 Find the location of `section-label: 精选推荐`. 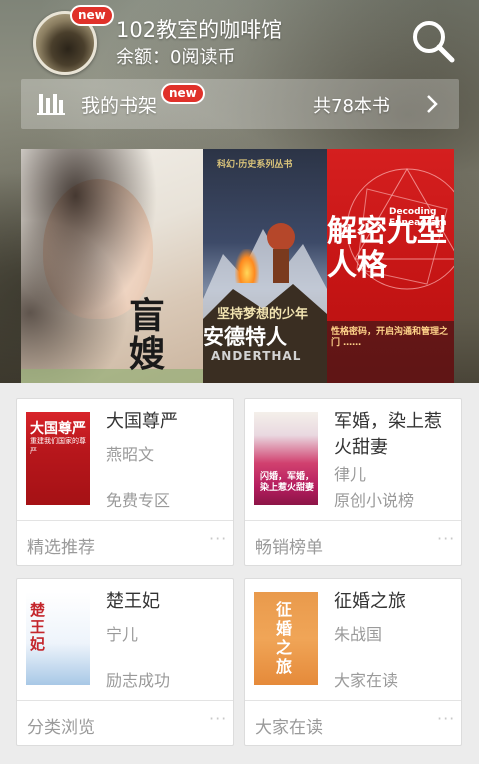

section-label: 精选推荐 is located at coordinates (61, 545).